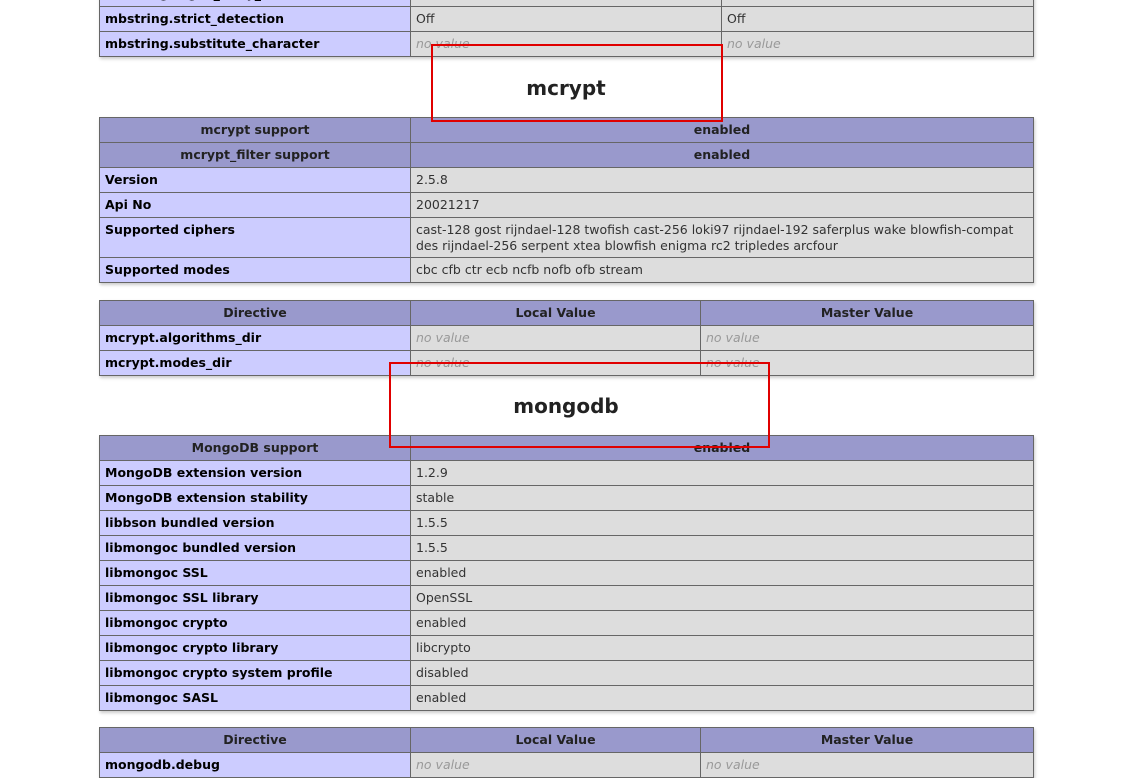 This screenshot has width=1148, height=778. I want to click on table-row: mcrypt support enabled, so click(566, 130).